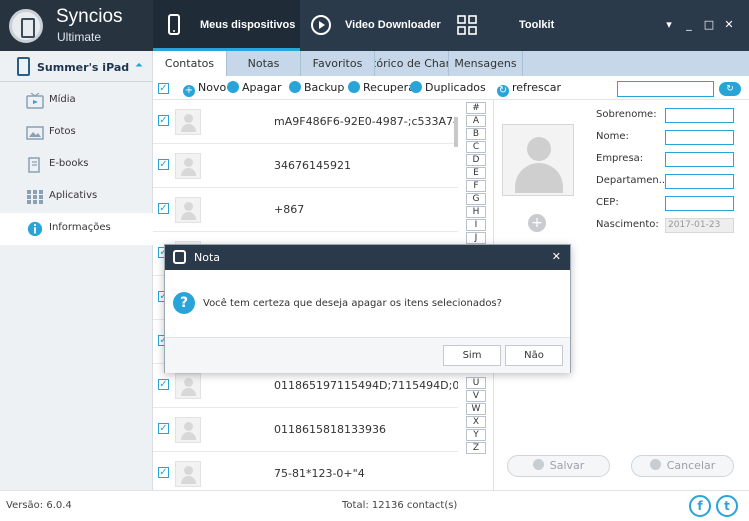  What do you see at coordinates (76, 165) in the screenshot?
I see `sidebar-item-ebooks: E-books` at bounding box center [76, 165].